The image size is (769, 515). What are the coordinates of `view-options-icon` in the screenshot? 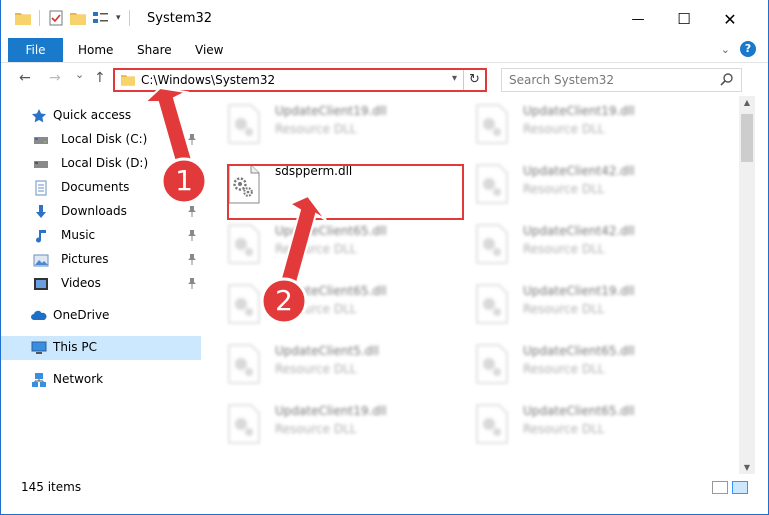 It's located at (101, 18).